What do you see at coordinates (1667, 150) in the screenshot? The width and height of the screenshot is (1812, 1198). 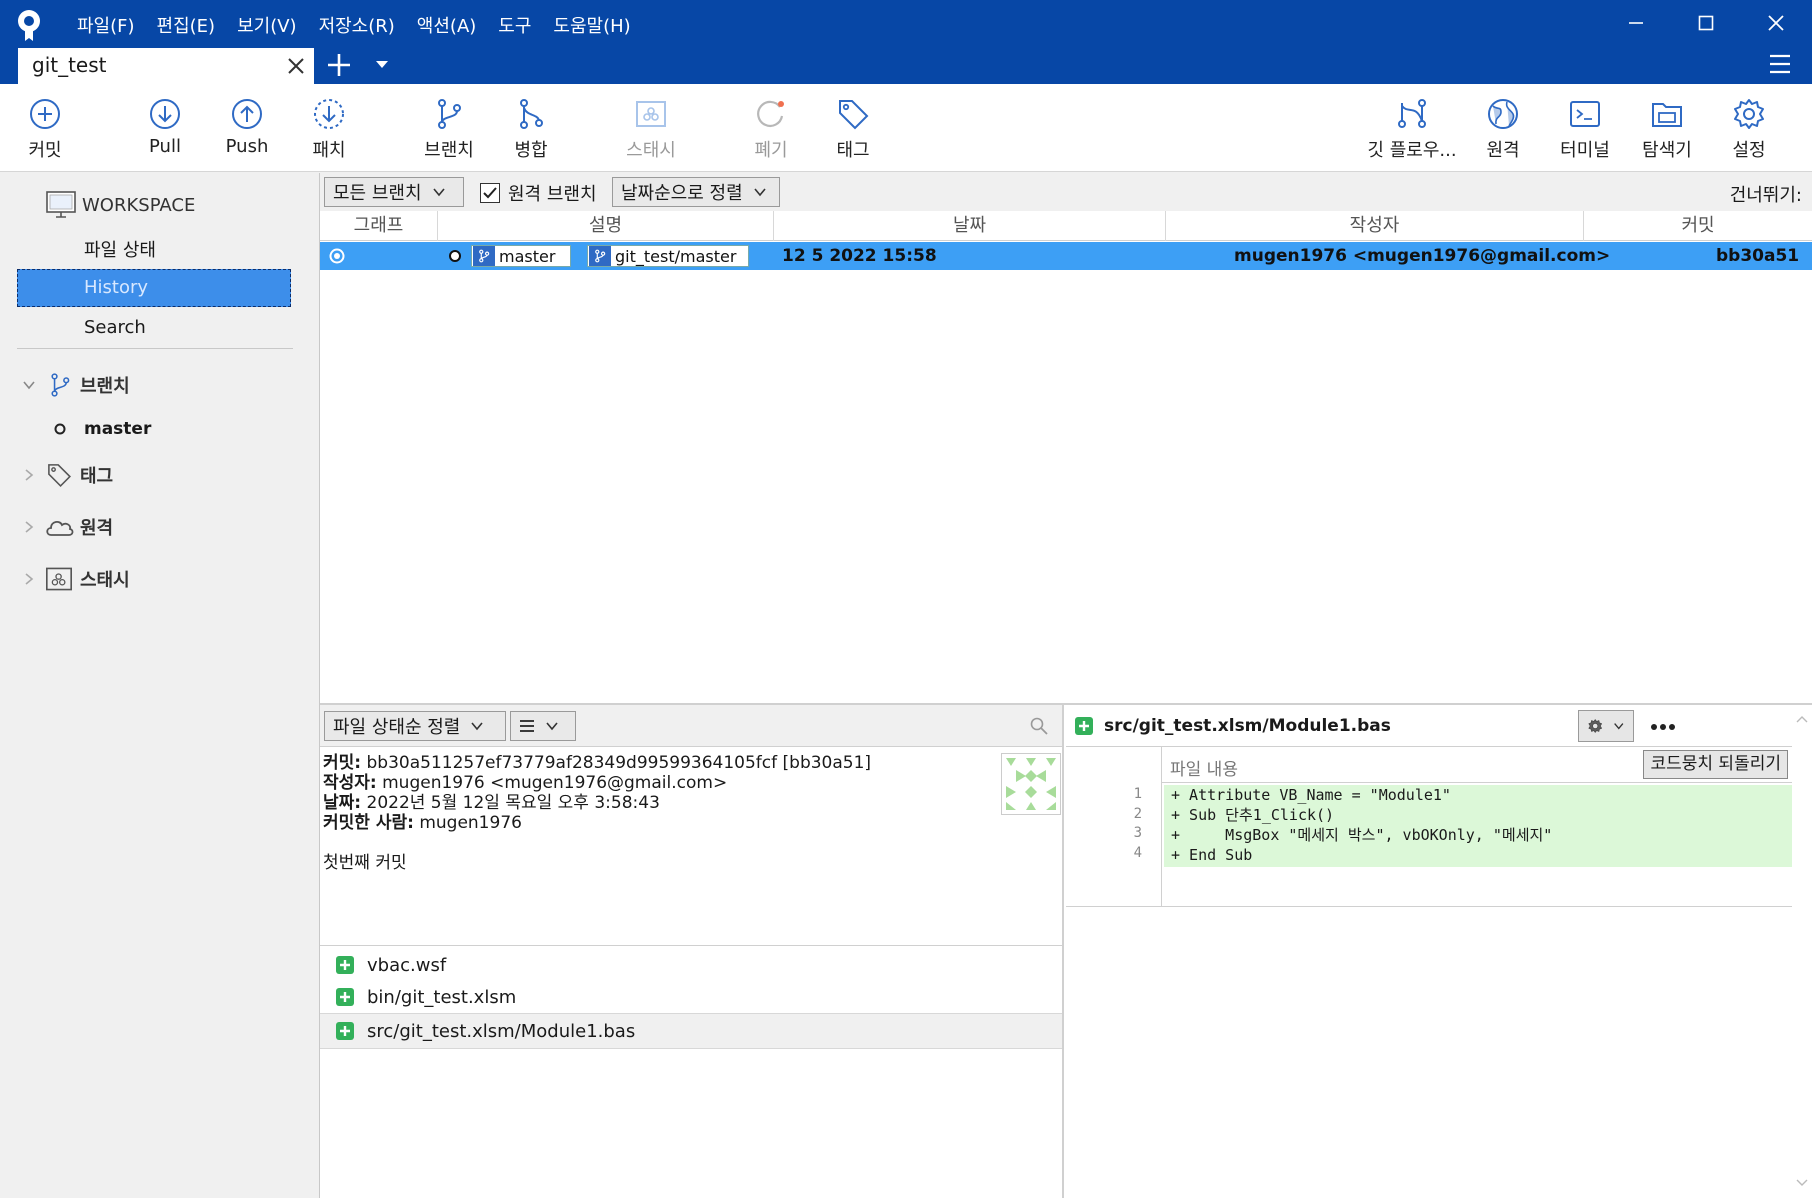 I see `explorer-label: 탐색기` at bounding box center [1667, 150].